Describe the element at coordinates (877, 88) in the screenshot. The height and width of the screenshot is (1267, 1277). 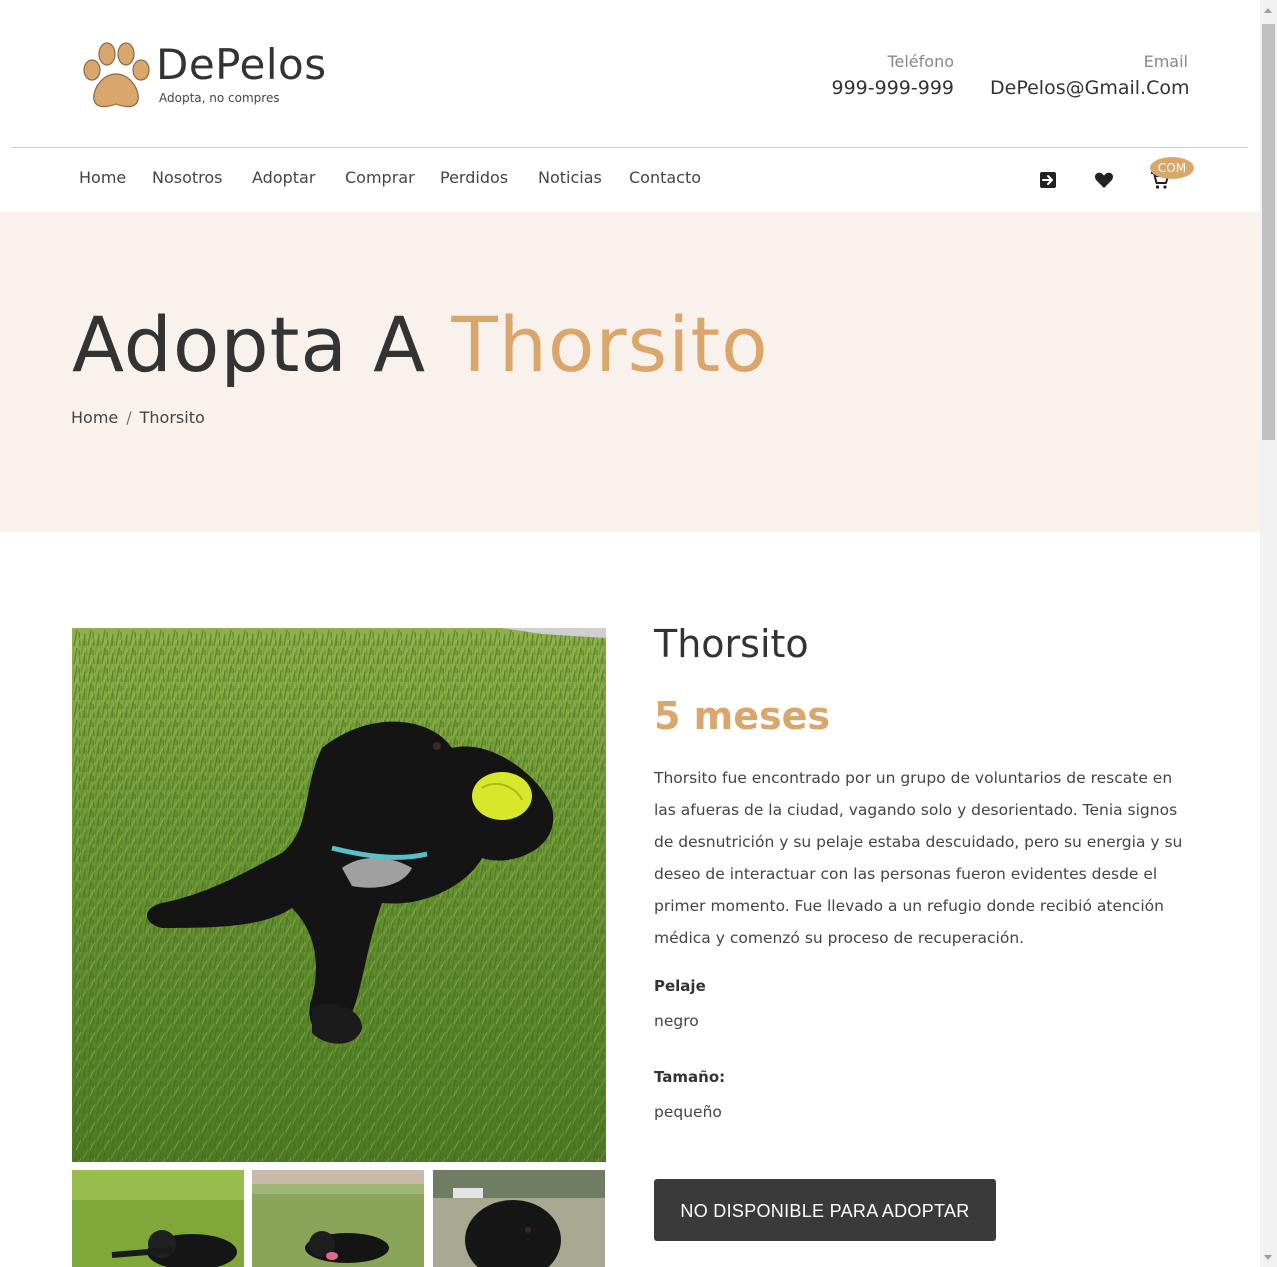
I see `phone-value: 999-999-999` at that location.